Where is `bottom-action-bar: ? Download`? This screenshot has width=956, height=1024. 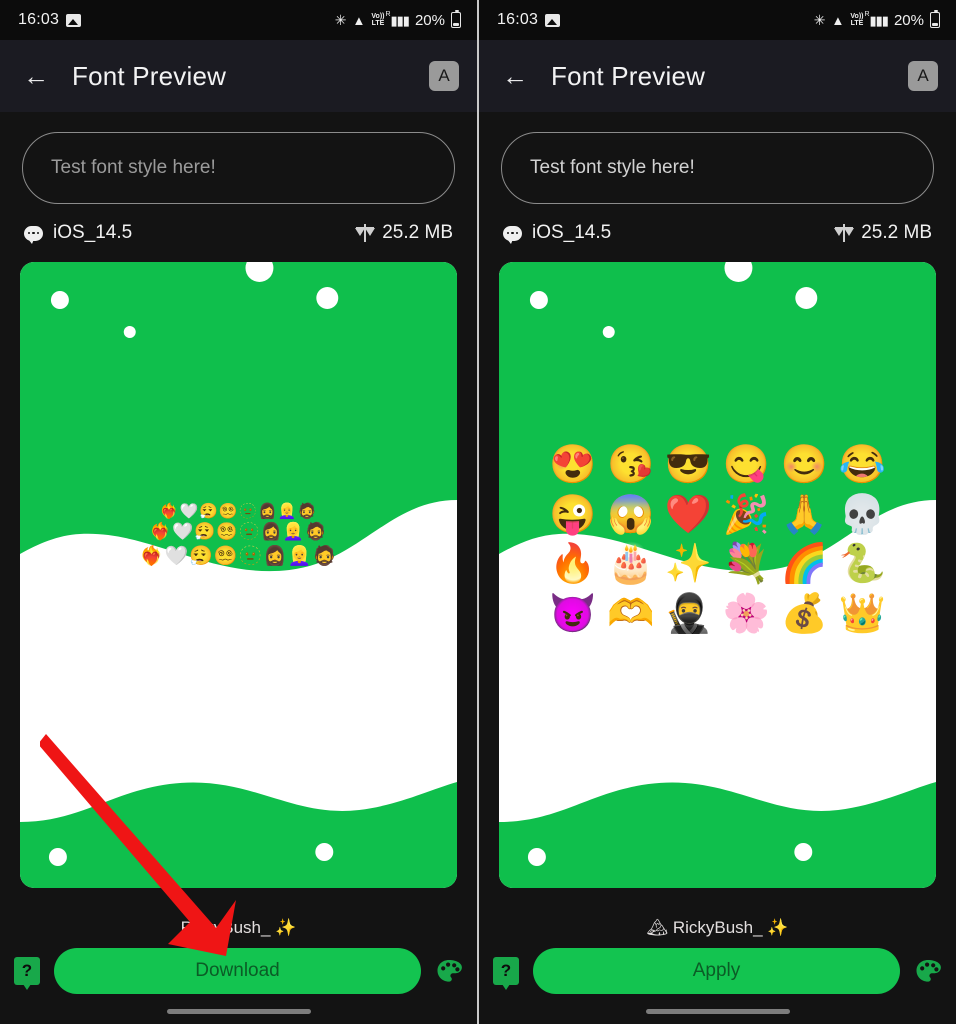
bottom-action-bar: ? Download is located at coordinates (238, 971).